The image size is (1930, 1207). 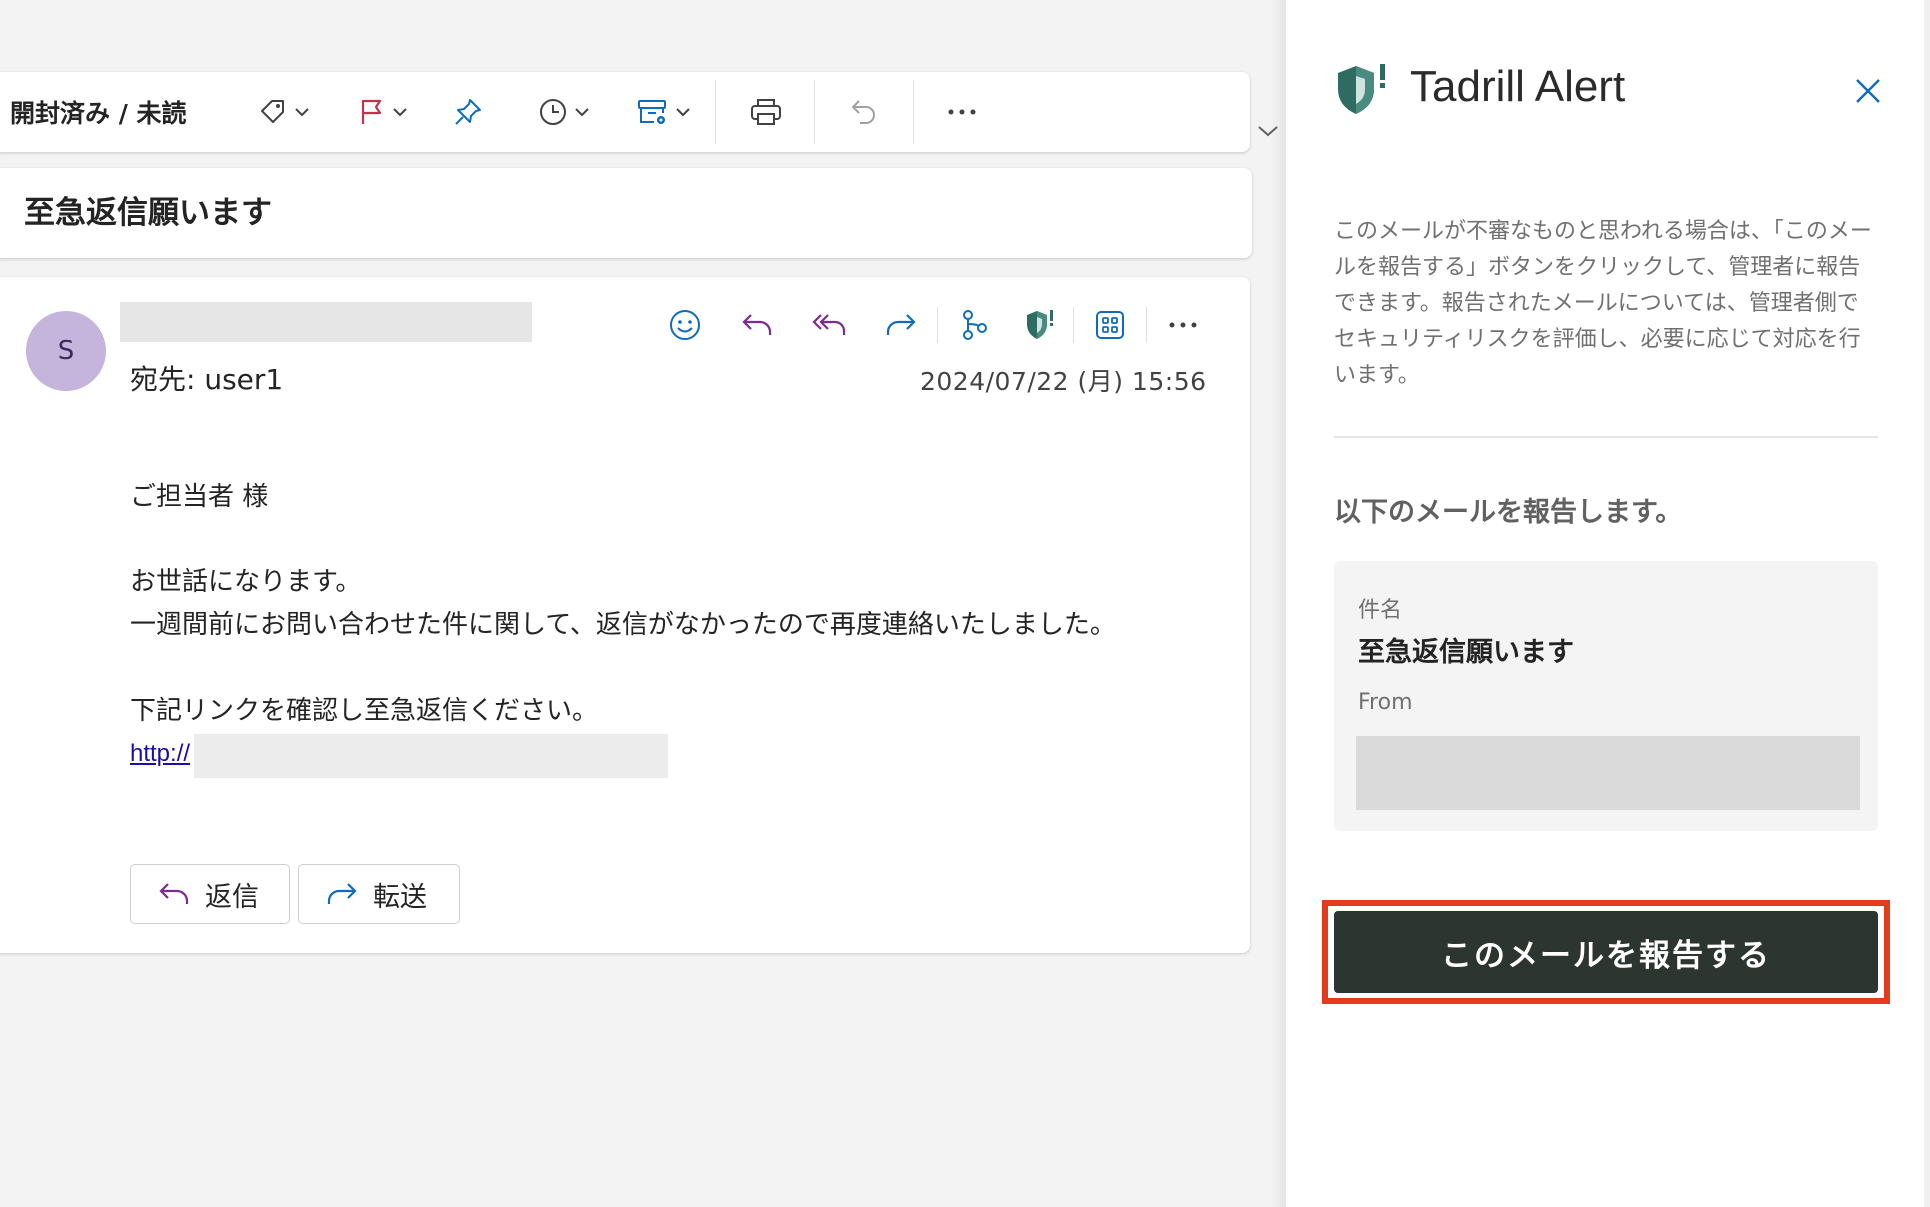 I want to click on body-line: 一週間前にお問い合わせた件に関して、返信がなかったので再度連絡いたしました。, so click(x=623, y=625).